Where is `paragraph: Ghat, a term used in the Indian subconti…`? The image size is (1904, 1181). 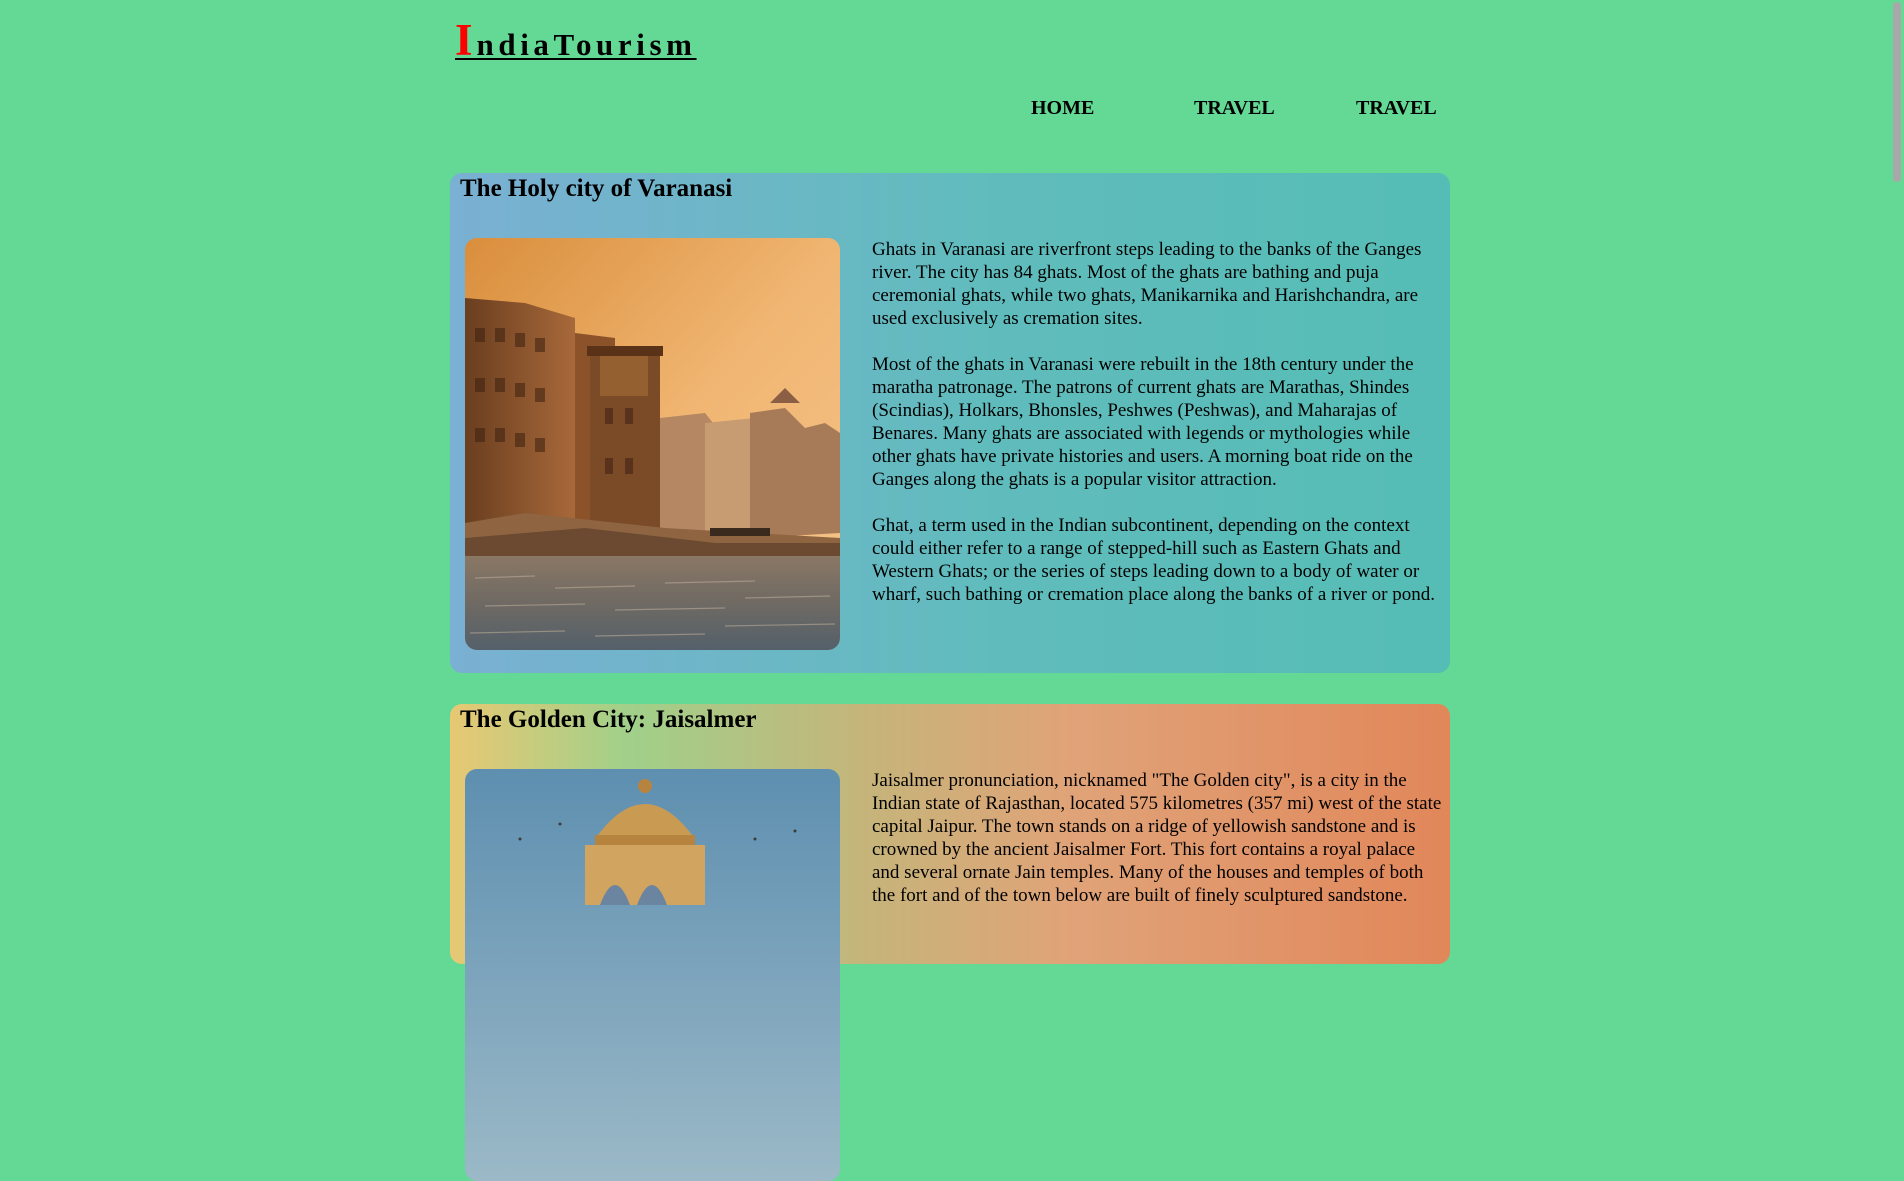
paragraph: Ghat, a term used in the Indian subconti… is located at coordinates (1153, 560).